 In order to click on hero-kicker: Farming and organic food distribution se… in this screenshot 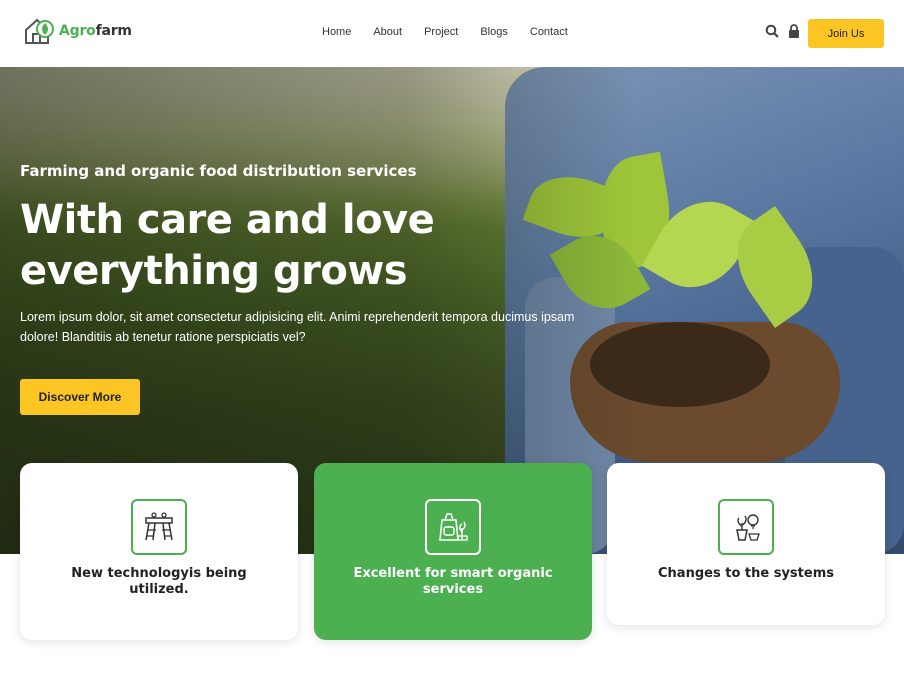, I will do `click(218, 171)`.